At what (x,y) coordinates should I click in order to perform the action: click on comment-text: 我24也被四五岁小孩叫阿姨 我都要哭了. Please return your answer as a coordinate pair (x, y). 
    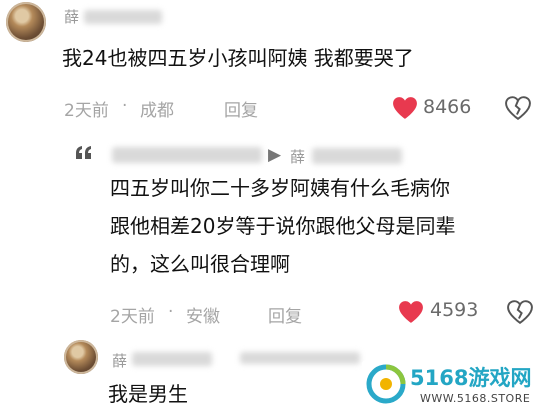
    Looking at the image, I should click on (238, 58).